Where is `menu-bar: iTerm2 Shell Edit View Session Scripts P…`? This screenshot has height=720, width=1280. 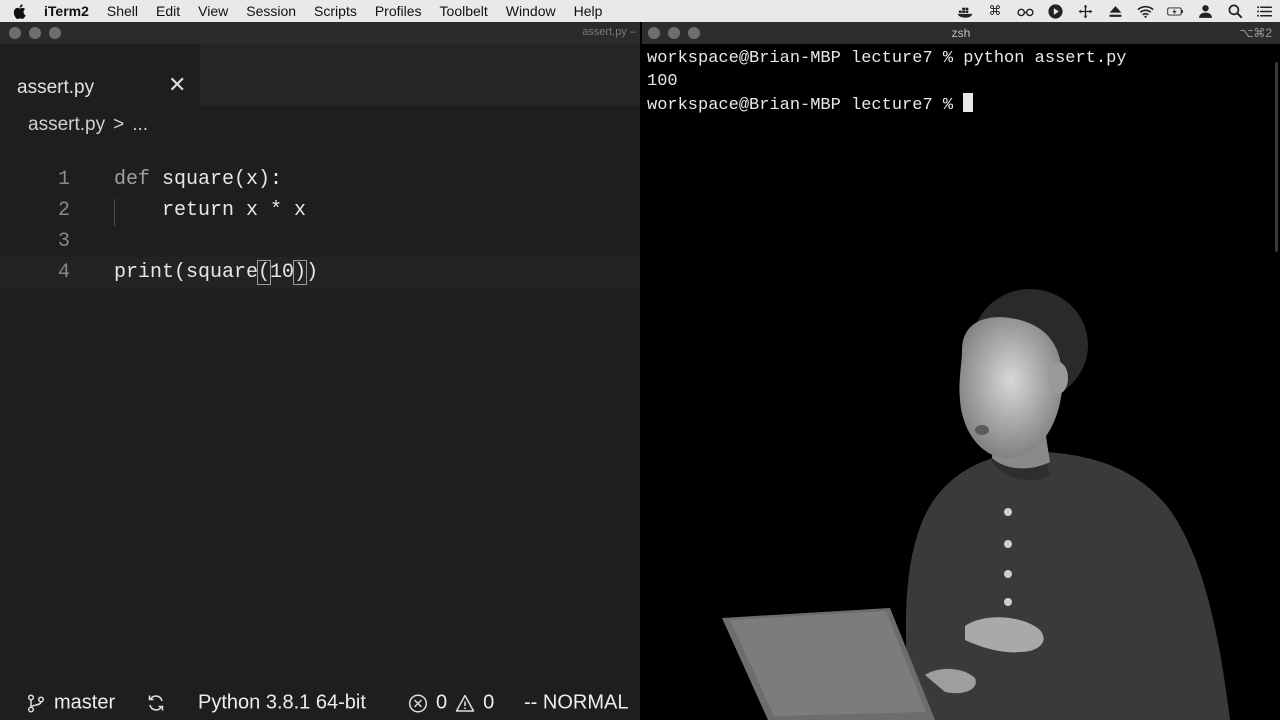 menu-bar: iTerm2 Shell Edit View Session Scripts P… is located at coordinates (640, 11).